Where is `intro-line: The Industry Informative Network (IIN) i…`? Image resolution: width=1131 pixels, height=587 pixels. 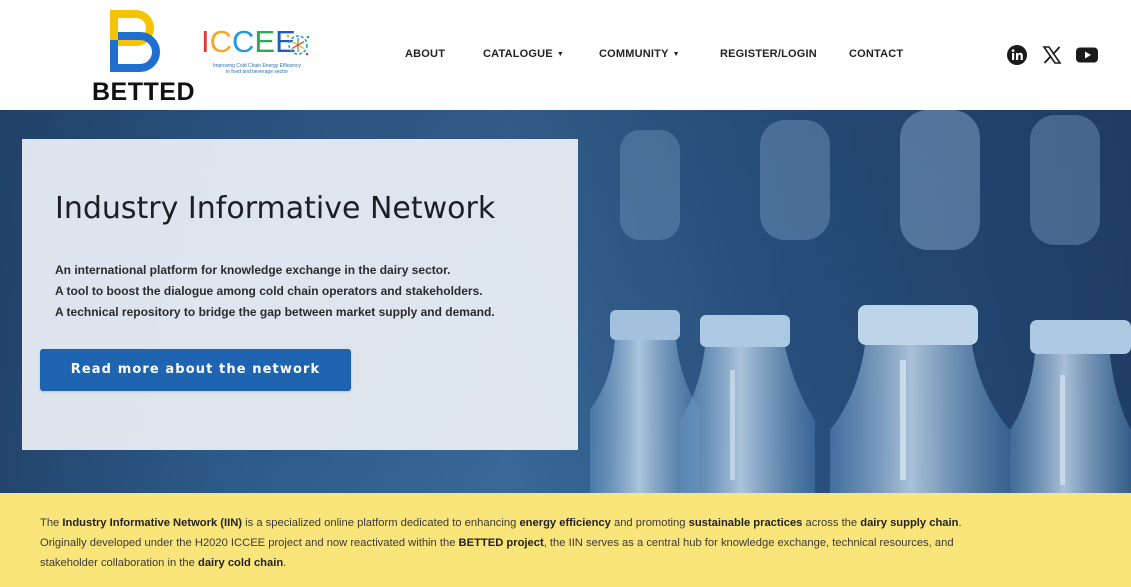 intro-line: The Industry Informative Network (IIN) i… is located at coordinates (585, 523).